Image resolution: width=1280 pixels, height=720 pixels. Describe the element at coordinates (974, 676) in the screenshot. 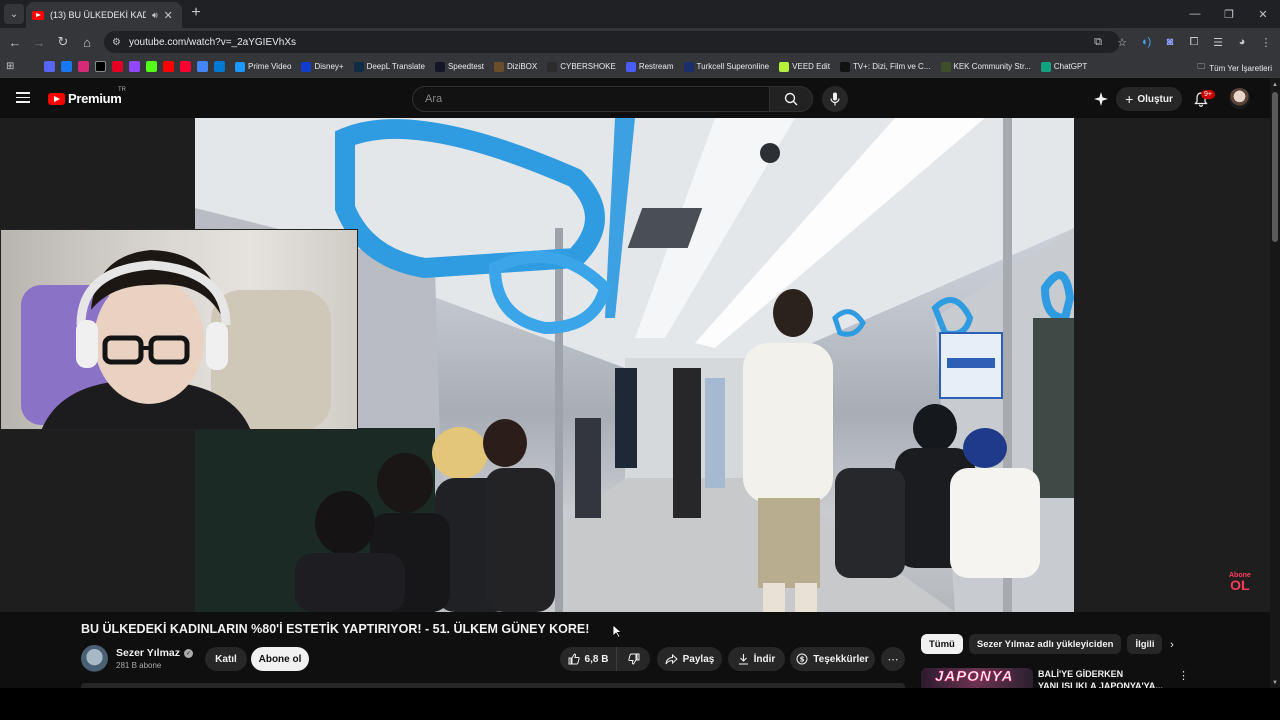

I see `thumbnail-text: JAPONYA` at that location.